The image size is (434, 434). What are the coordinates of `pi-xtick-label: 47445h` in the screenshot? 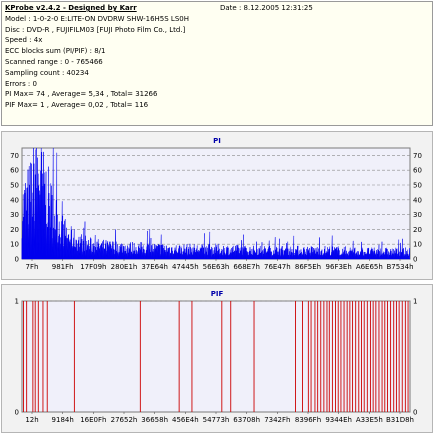 It's located at (185, 267).